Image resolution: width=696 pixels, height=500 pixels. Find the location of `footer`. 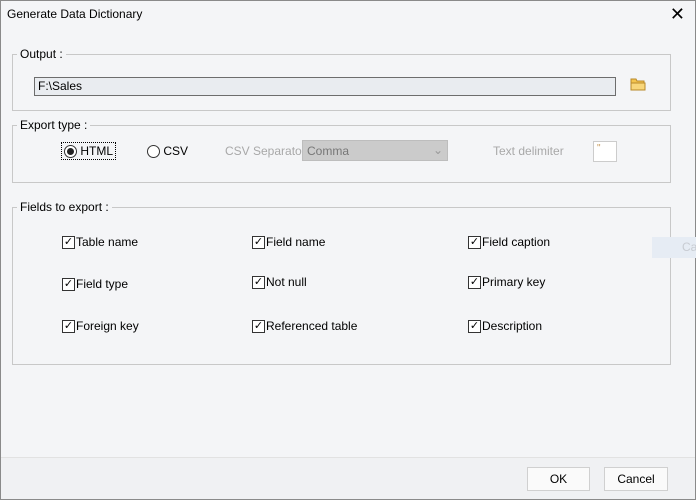

footer is located at coordinates (348, 478).